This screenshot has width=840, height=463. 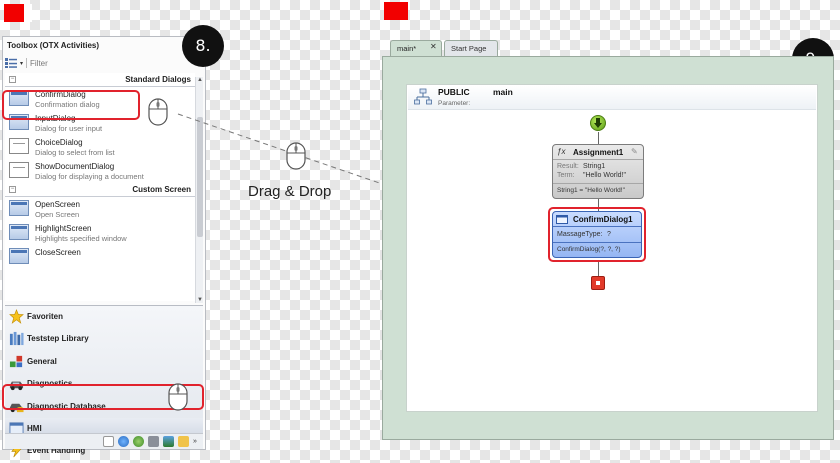 I want to click on term-label: Term:, so click(x=566, y=175).